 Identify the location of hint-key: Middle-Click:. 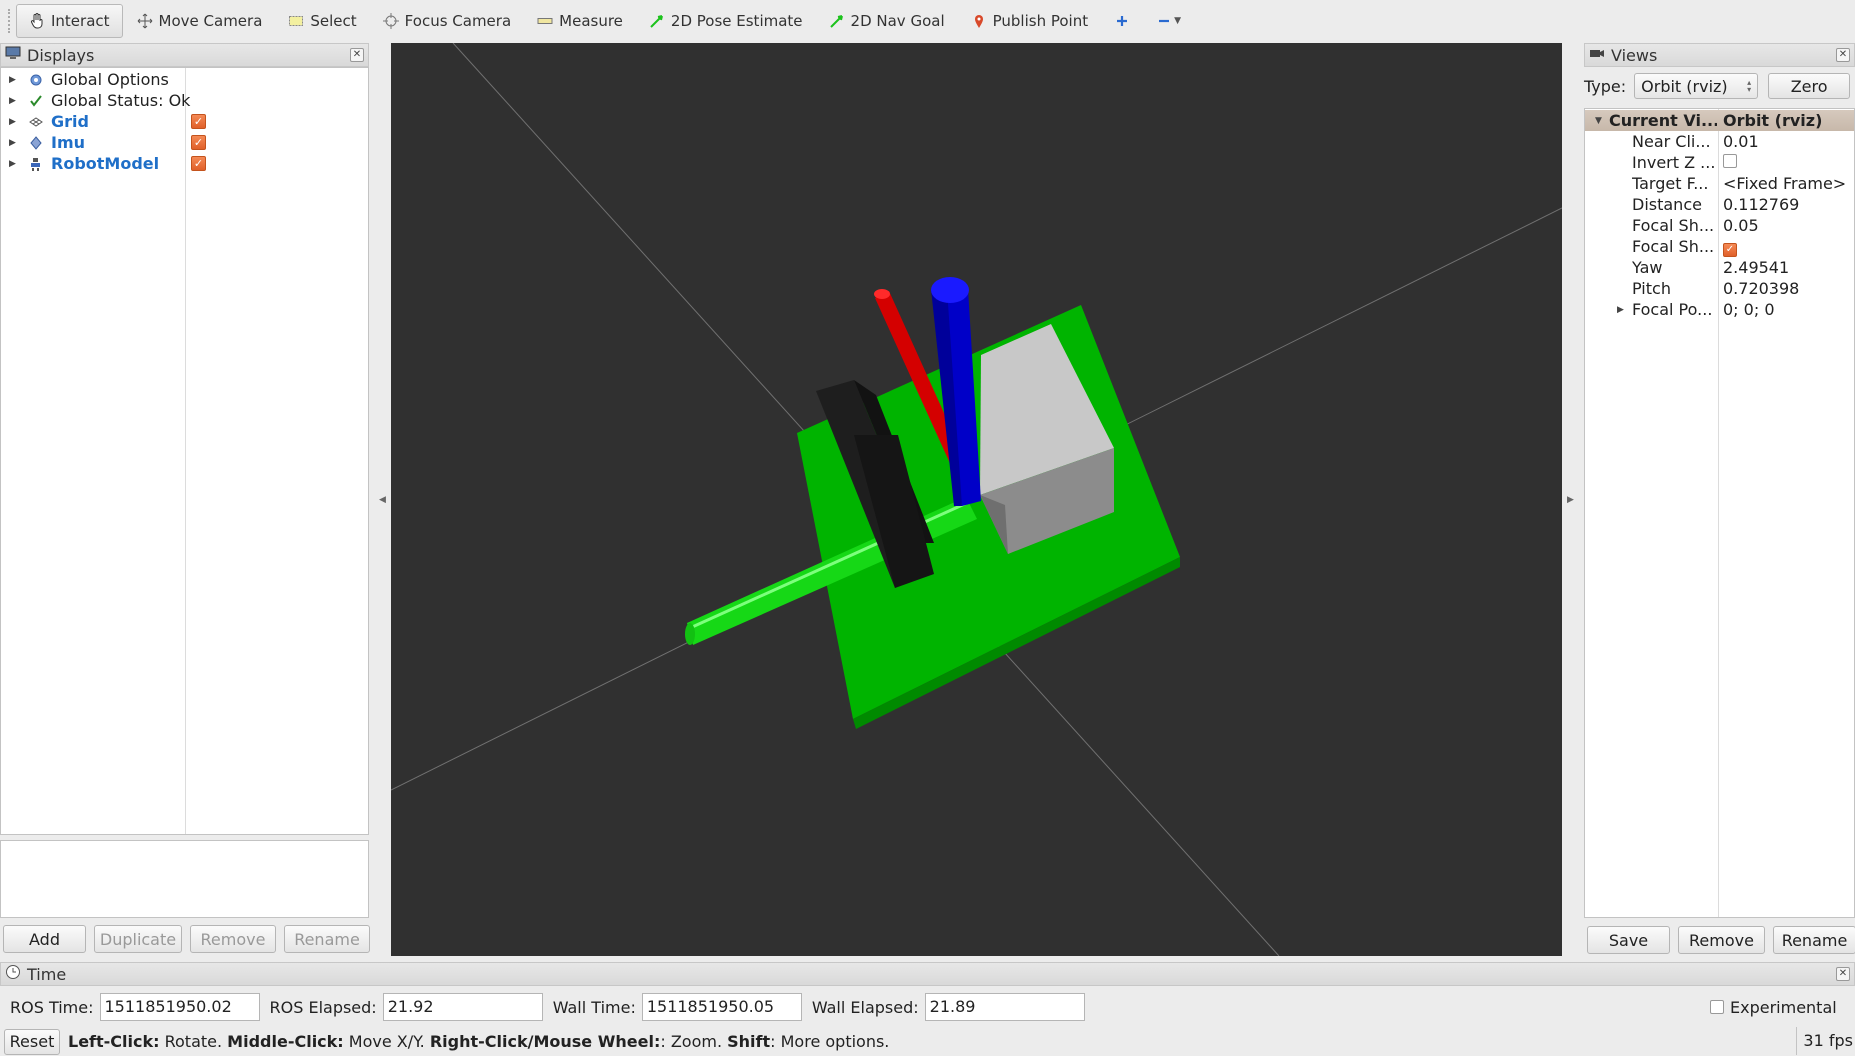
(285, 1041).